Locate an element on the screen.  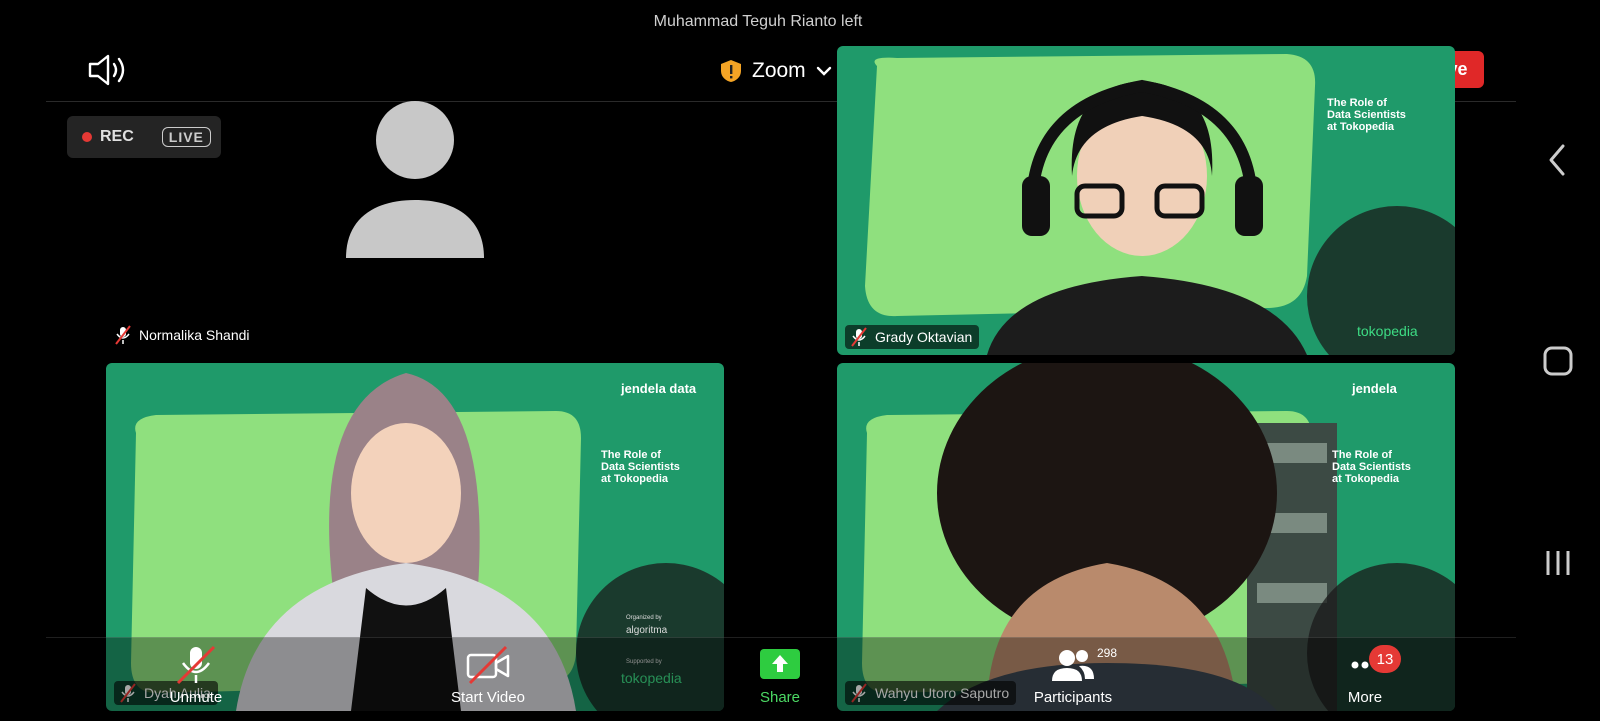
more-notification-badge: 13 is located at coordinates (1385, 659).